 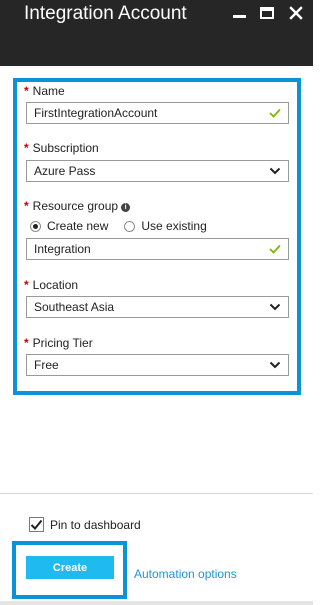 What do you see at coordinates (70, 567) in the screenshot?
I see `create-button: Create` at bounding box center [70, 567].